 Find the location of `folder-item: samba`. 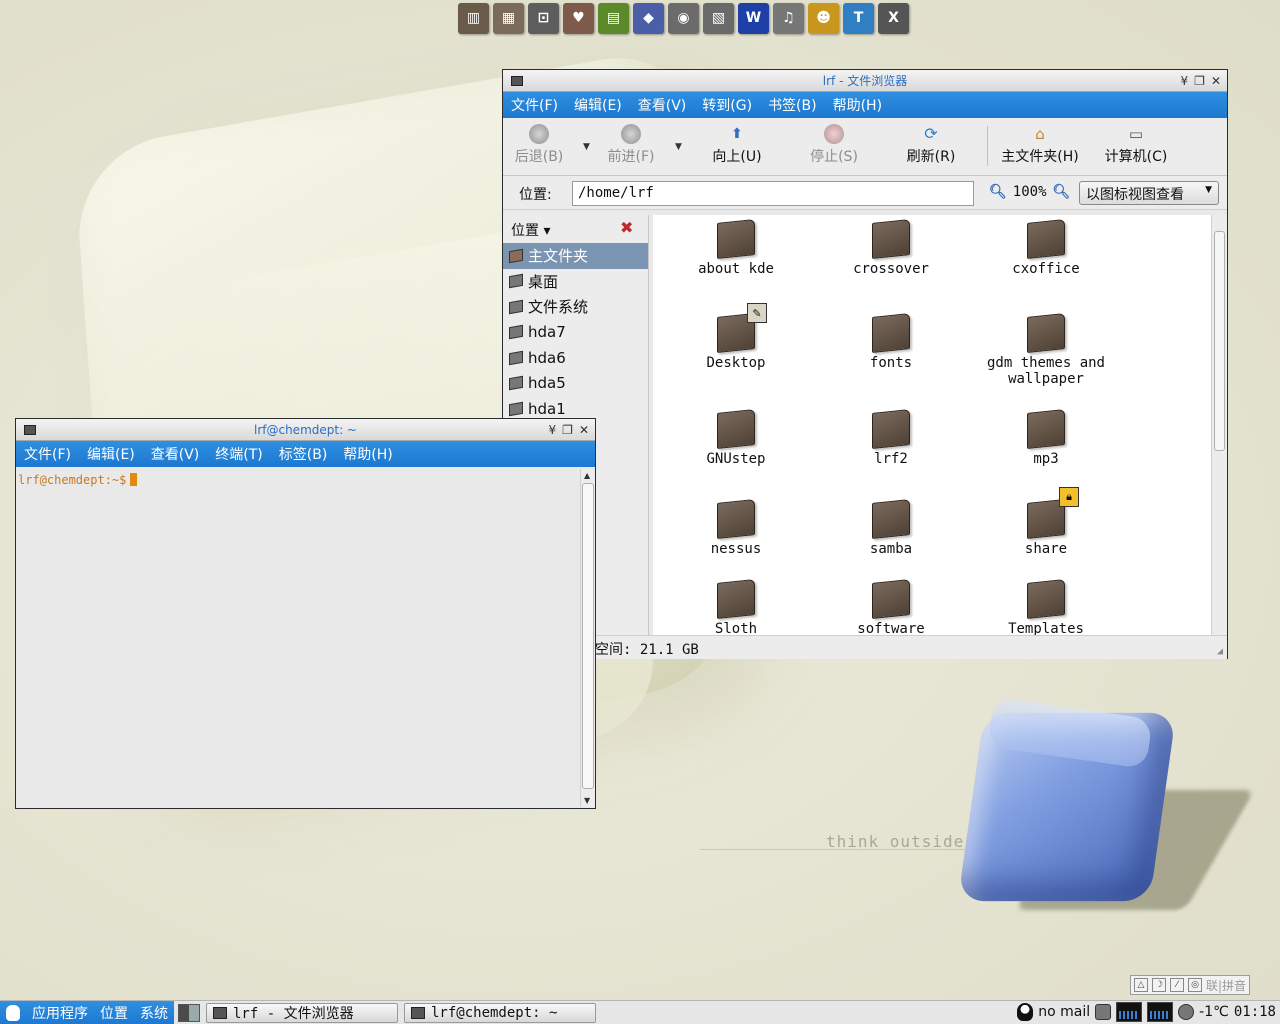

folder-item: samba is located at coordinates (891, 528).